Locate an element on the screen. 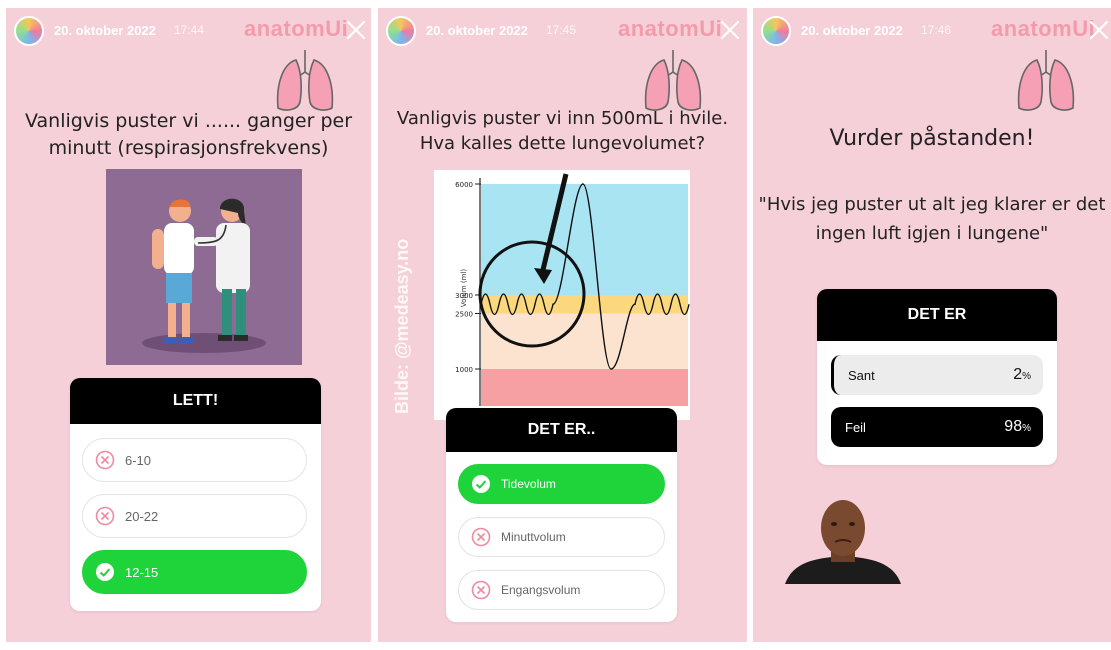 The image size is (1111, 650). poll-option-label: Tidevolum is located at coordinates (528, 484).